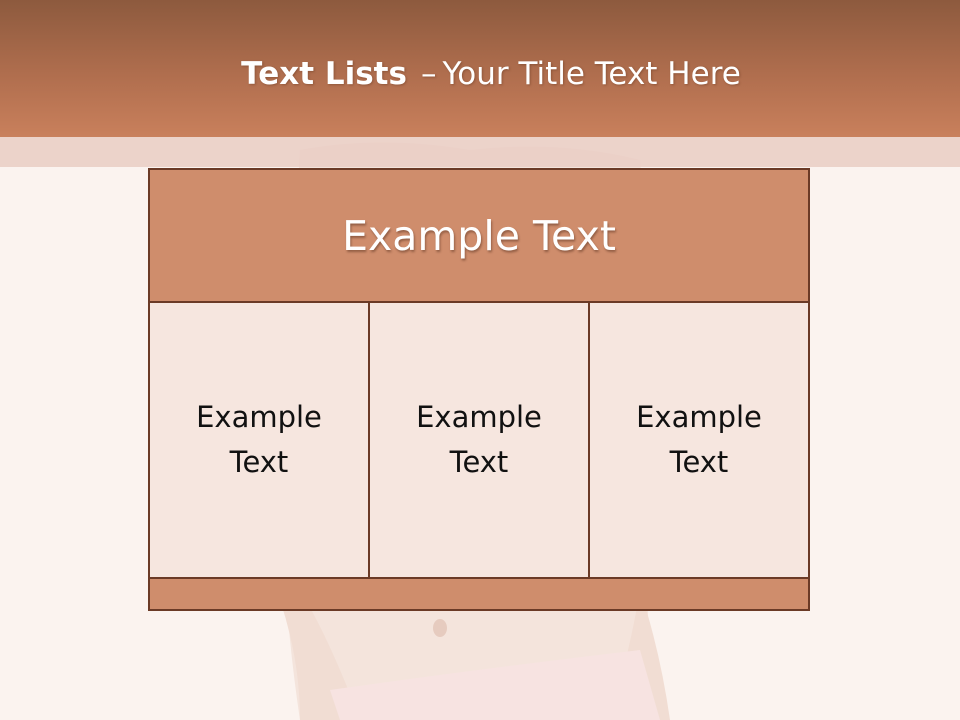 Image resolution: width=960 pixels, height=720 pixels. What do you see at coordinates (479, 417) in the screenshot?
I see `cell-2-line-1: Example` at bounding box center [479, 417].